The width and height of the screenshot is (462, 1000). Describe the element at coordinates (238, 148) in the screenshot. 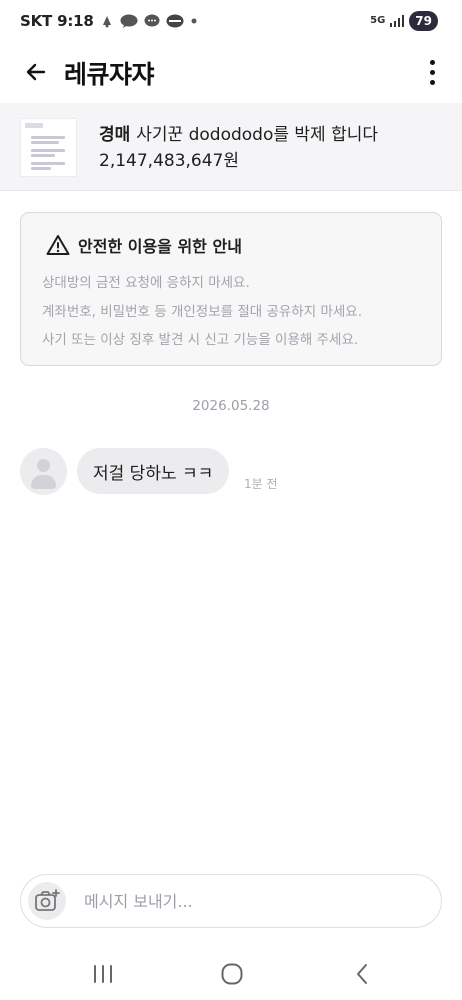

I see `product-info: 경매 사기꾼 dodododo를 박제 합니다 2,147,483,647원` at that location.